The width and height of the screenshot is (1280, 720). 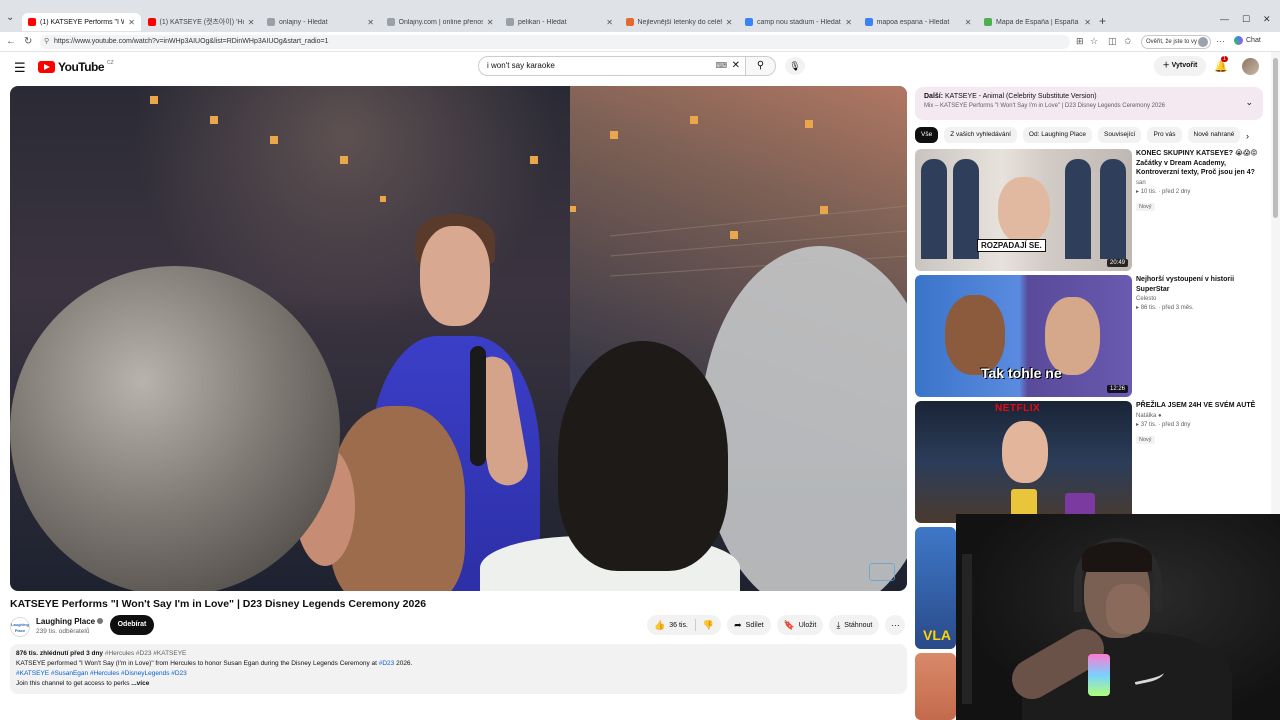 I want to click on install-app-icon: ⊞, so click(x=1080, y=41).